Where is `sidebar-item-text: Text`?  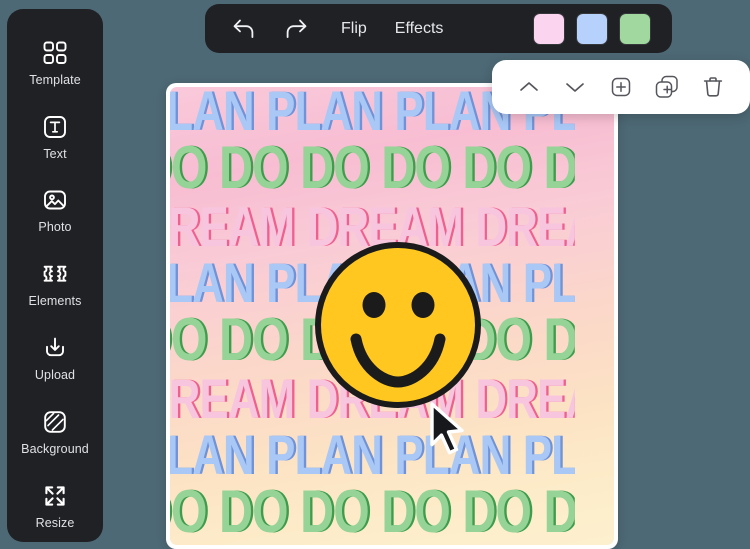
sidebar-item-text: Text is located at coordinates (55, 136).